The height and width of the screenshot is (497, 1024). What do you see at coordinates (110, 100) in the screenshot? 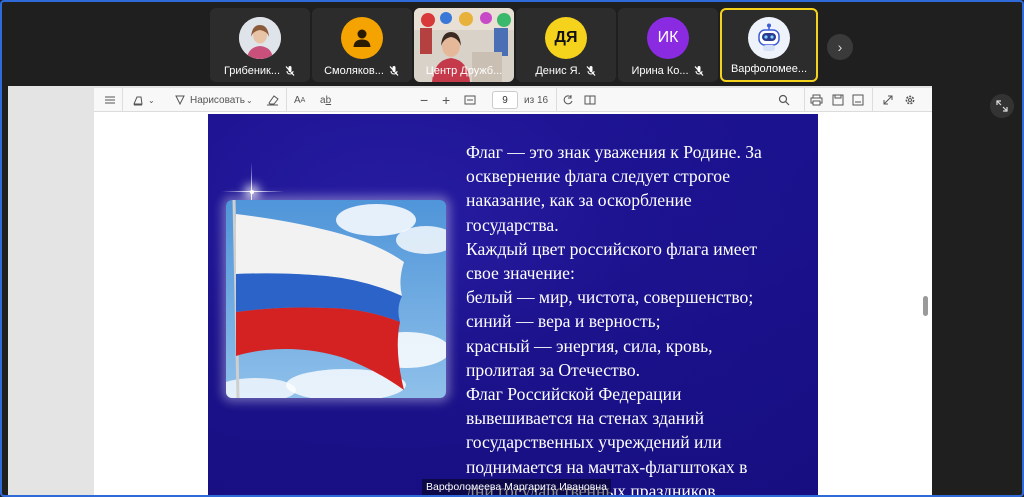
I see `list-icon` at bounding box center [110, 100].